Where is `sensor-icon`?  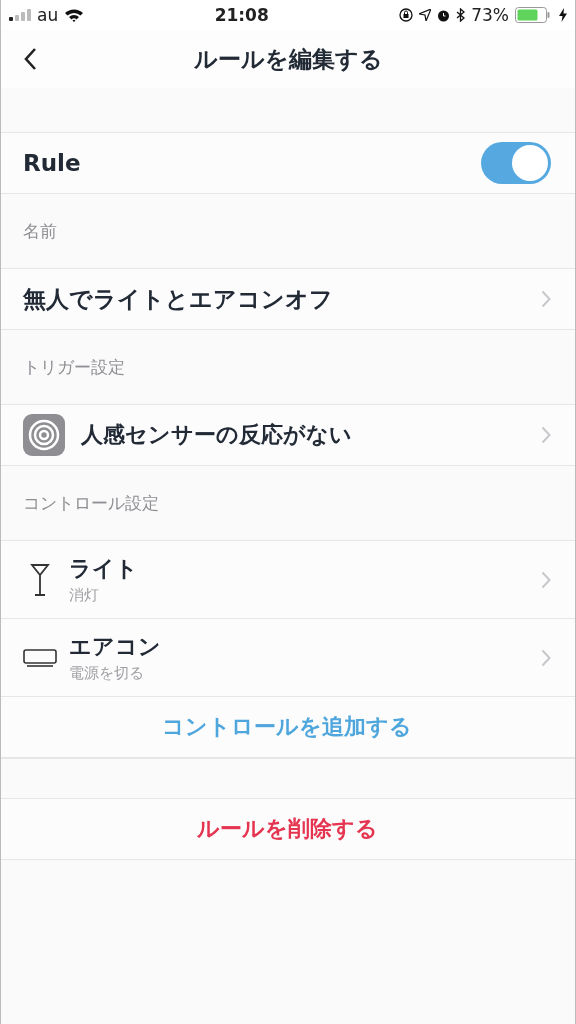
sensor-icon is located at coordinates (44, 435).